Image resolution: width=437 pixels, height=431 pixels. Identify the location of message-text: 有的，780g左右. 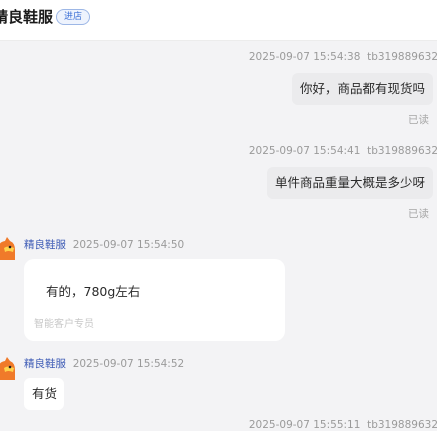
(93, 291).